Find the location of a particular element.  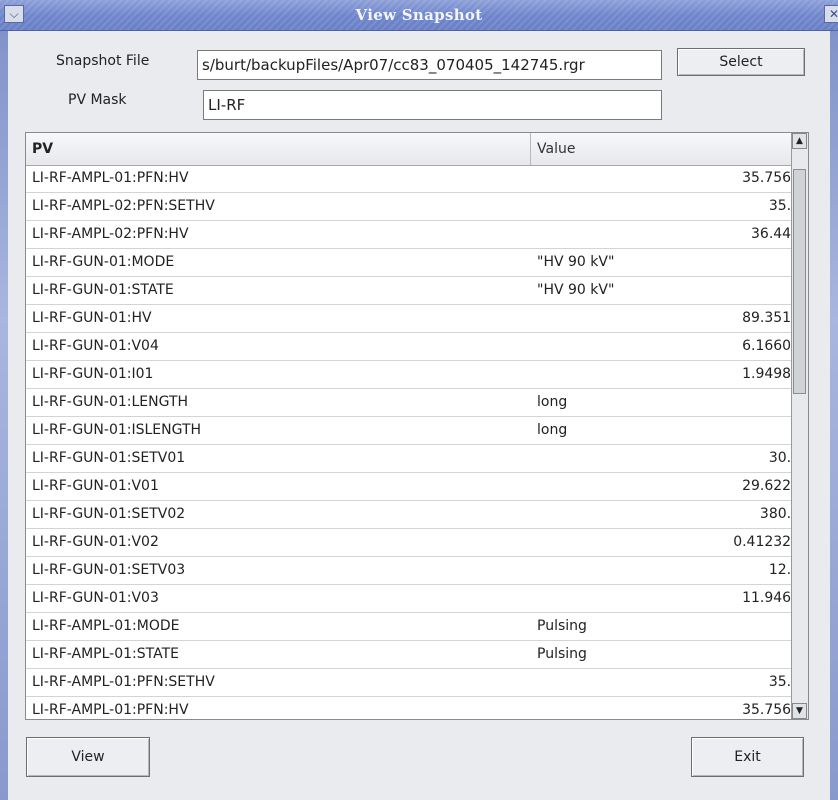

pv-name-cell: LI-RF-GUN-01:SETV03 is located at coordinates (109, 570).